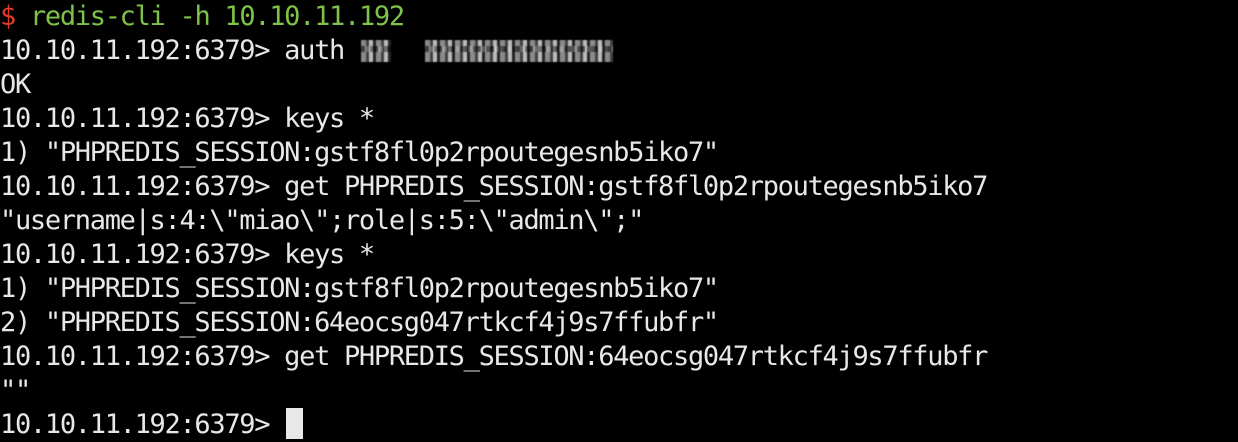 The width and height of the screenshot is (1238, 442). I want to click on text-cursor, so click(295, 423).